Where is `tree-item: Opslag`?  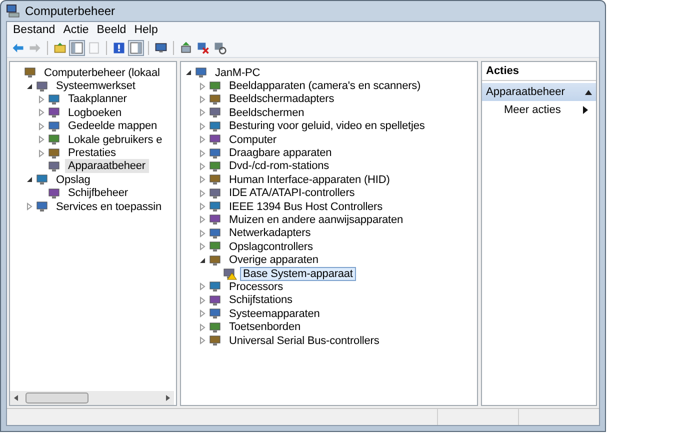
tree-item: Opslag is located at coordinates (73, 179).